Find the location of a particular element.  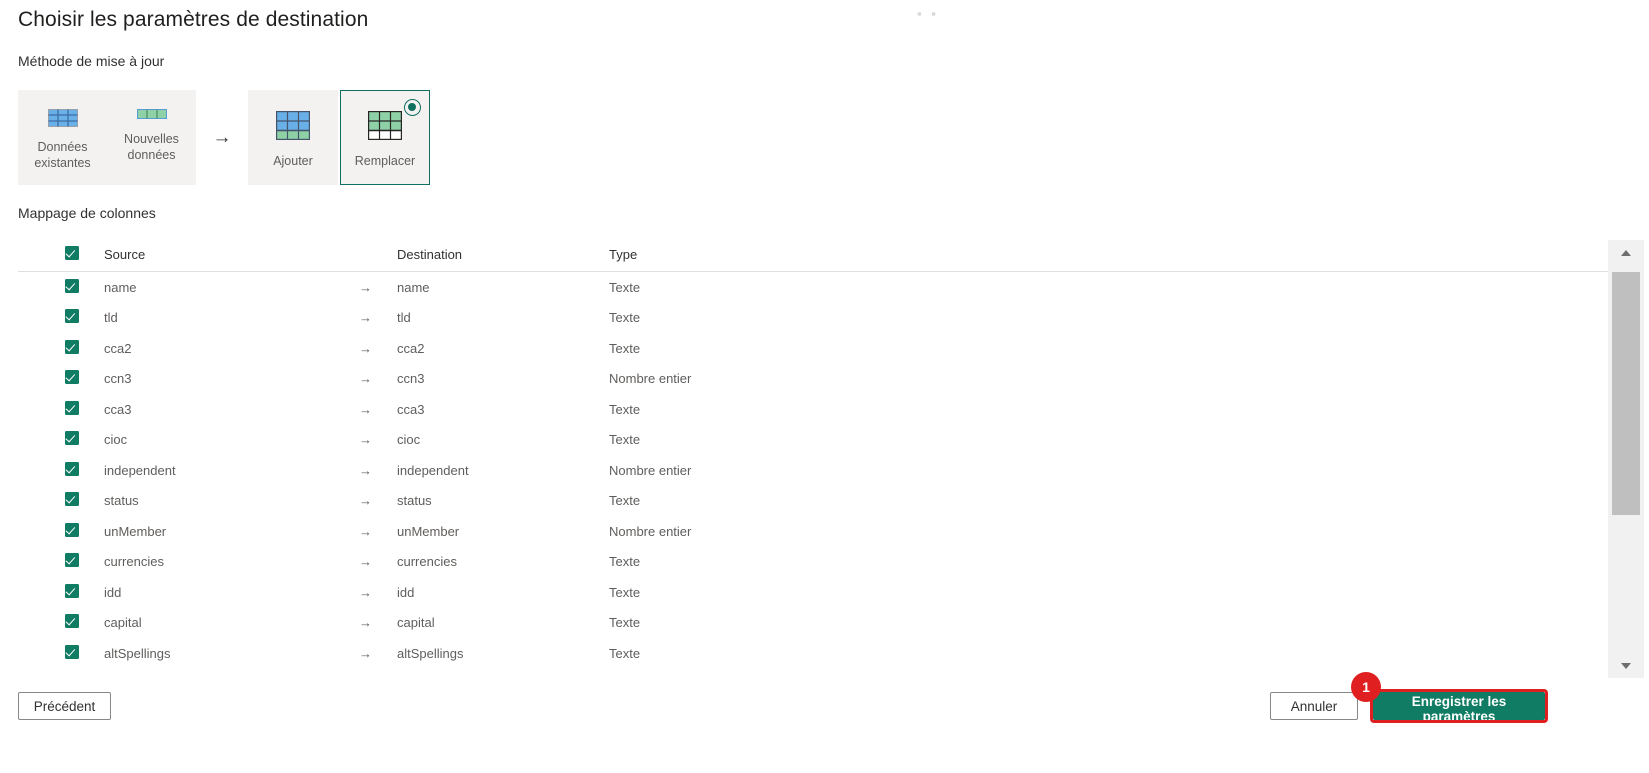

table-row: unMember → unMember Nombre entier is located at coordinates (813, 531).